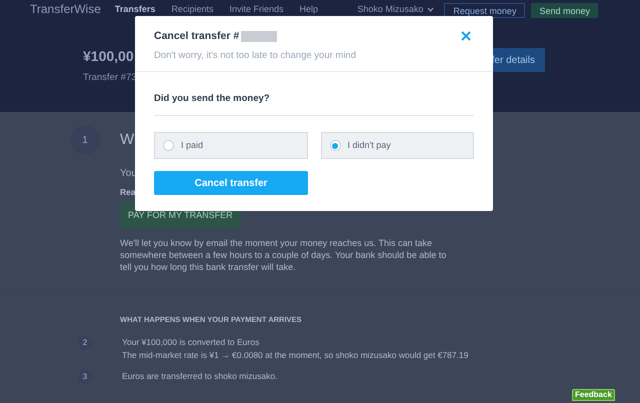  What do you see at coordinates (397, 146) in the screenshot?
I see `radio-option: I didn't pay` at bounding box center [397, 146].